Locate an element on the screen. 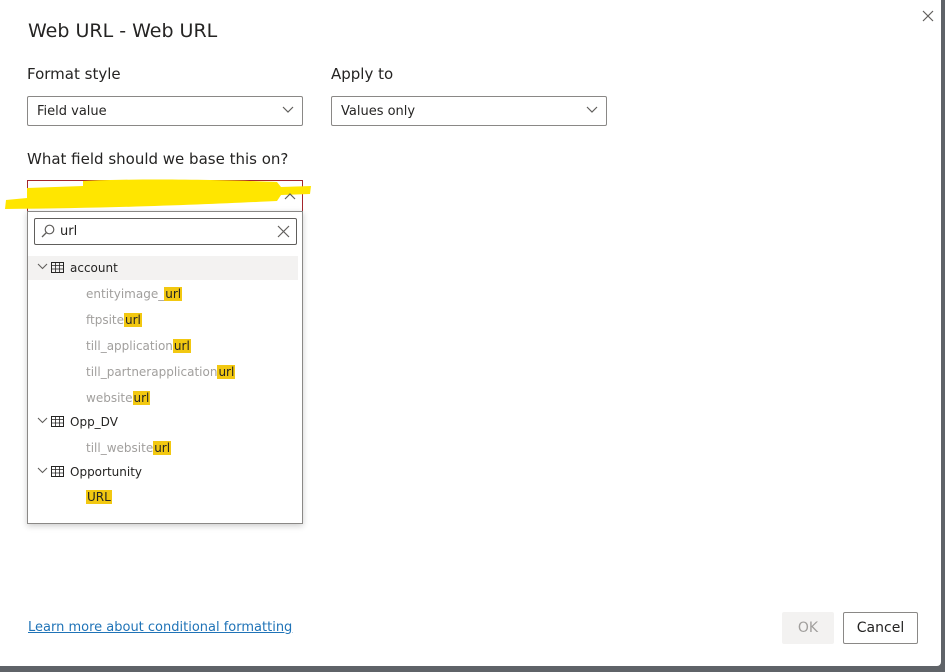 The height and width of the screenshot is (672, 945). apply-to-value: Values only is located at coordinates (378, 111).